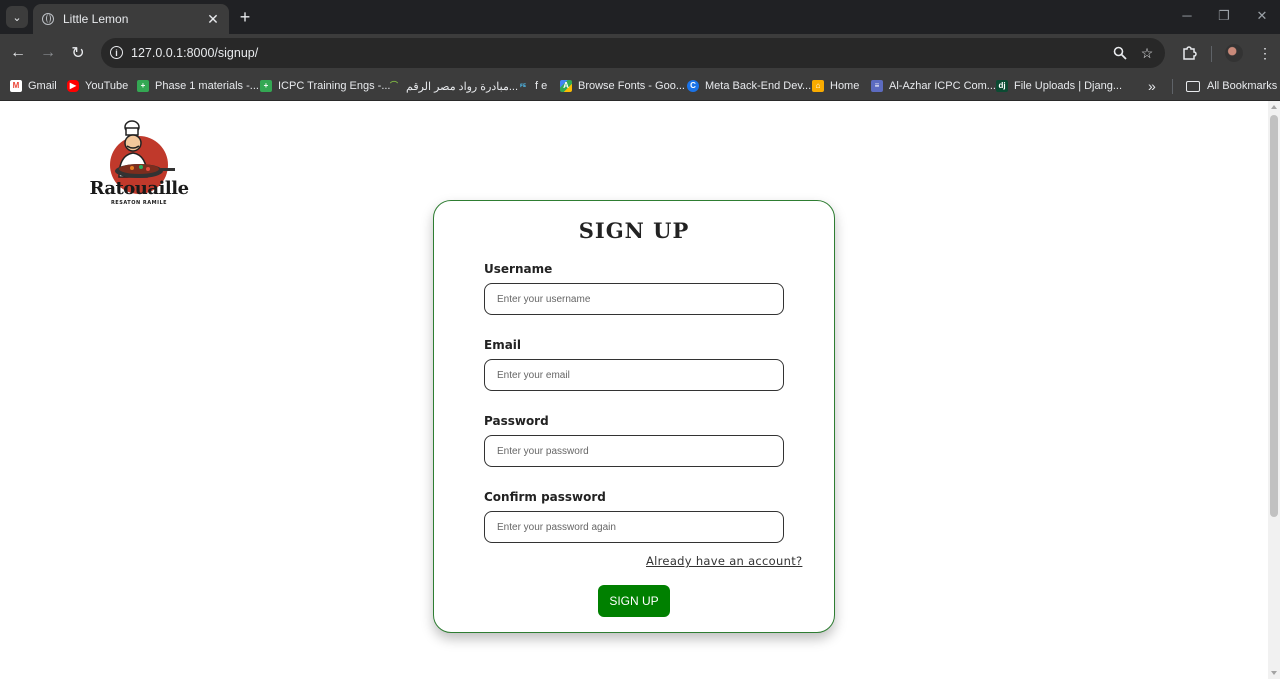  What do you see at coordinates (48, 19) in the screenshot?
I see `globe-icon` at bounding box center [48, 19].